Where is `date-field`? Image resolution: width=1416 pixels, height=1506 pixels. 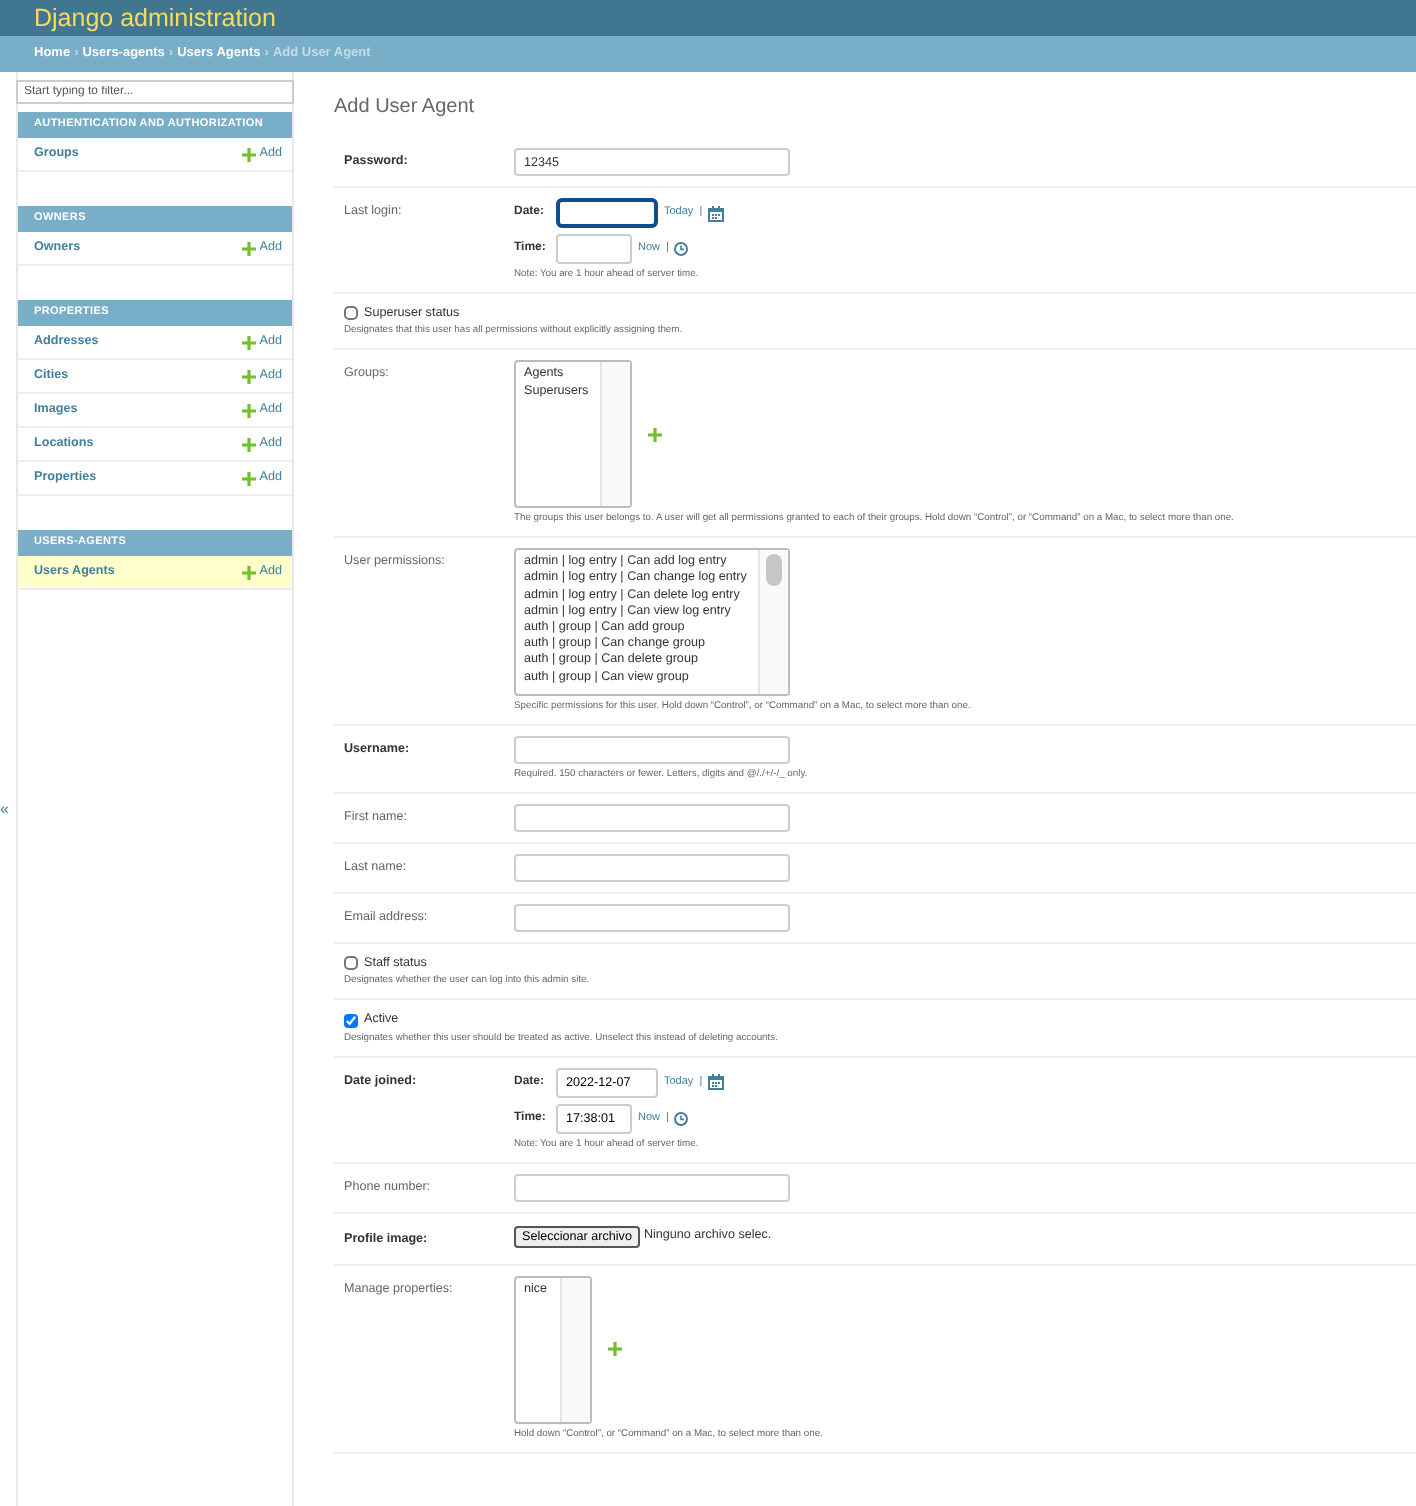
date-field is located at coordinates (607, 213).